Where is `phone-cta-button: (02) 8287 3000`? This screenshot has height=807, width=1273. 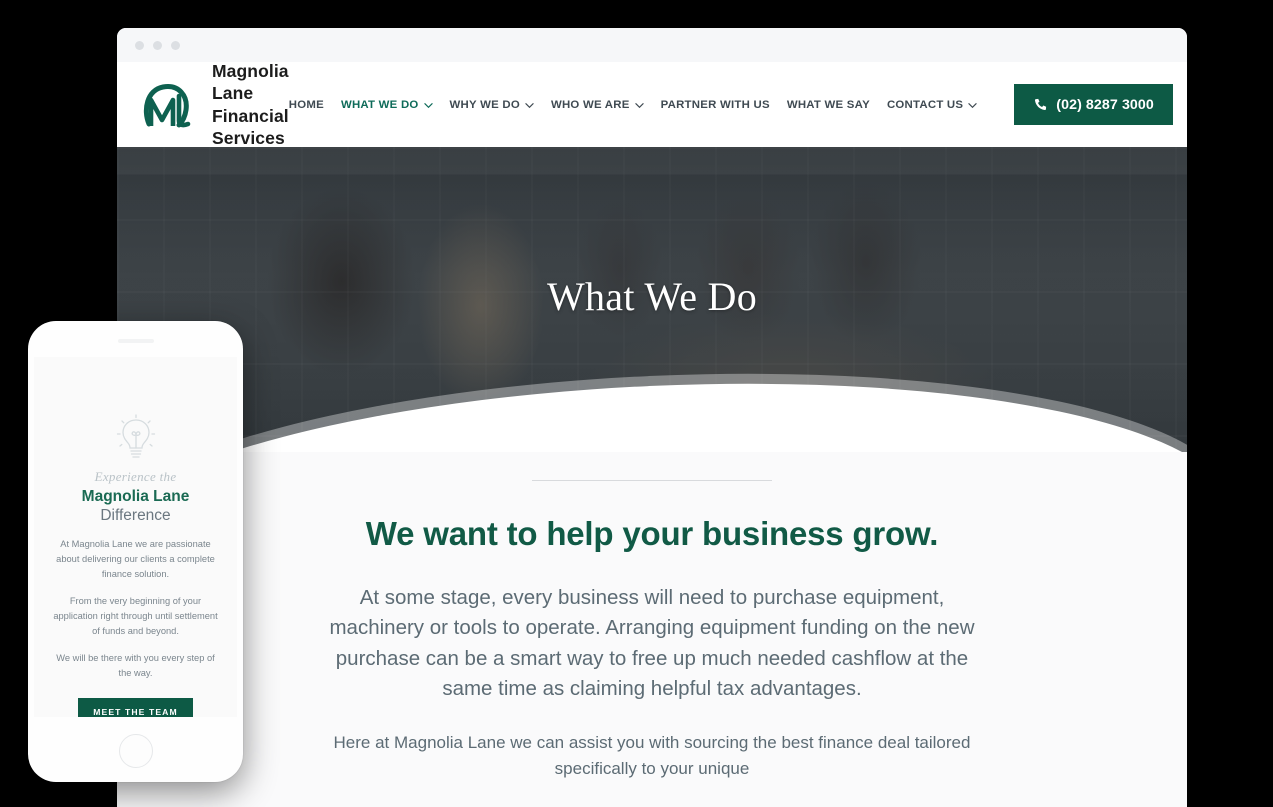
phone-cta-button: (02) 8287 3000 is located at coordinates (1093, 104).